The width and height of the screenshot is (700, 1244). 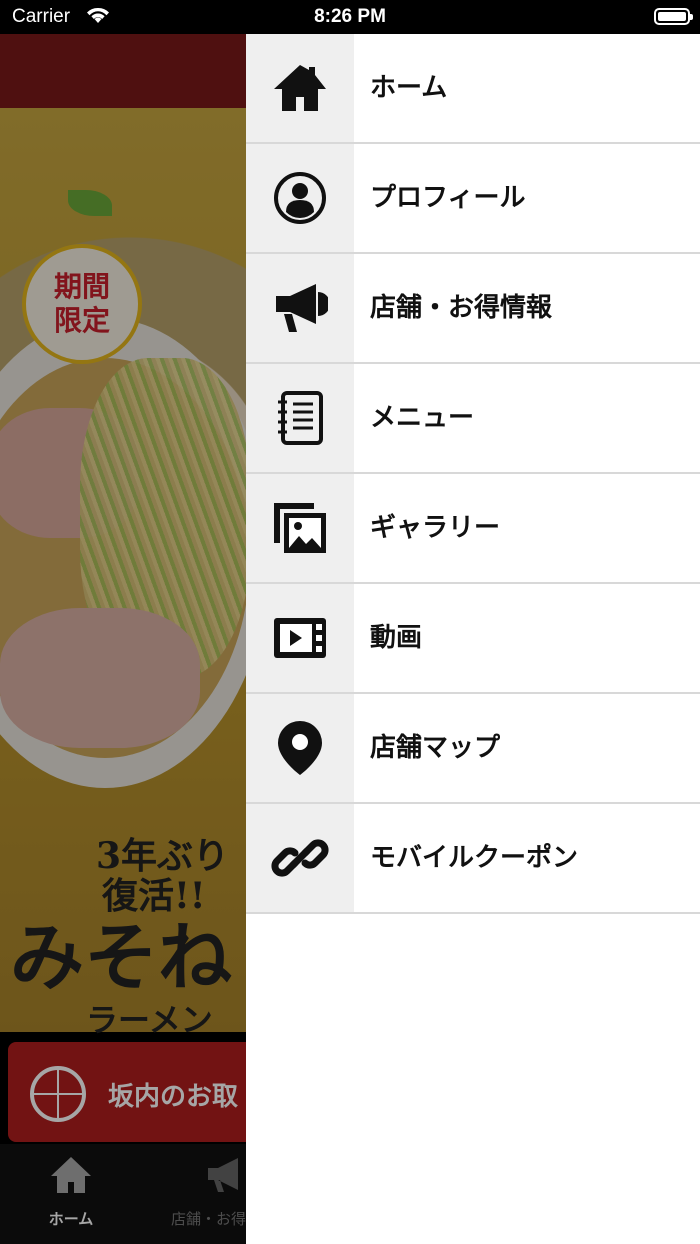 I want to click on clock: 8:26 PM, so click(x=350, y=16).